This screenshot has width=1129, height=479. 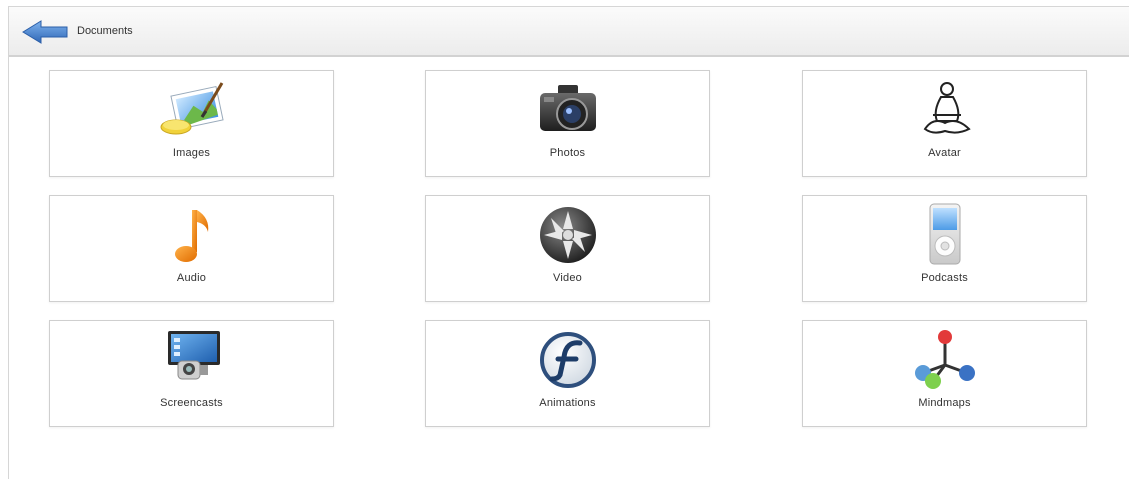 I want to click on tile-video: Video, so click(x=567, y=248).